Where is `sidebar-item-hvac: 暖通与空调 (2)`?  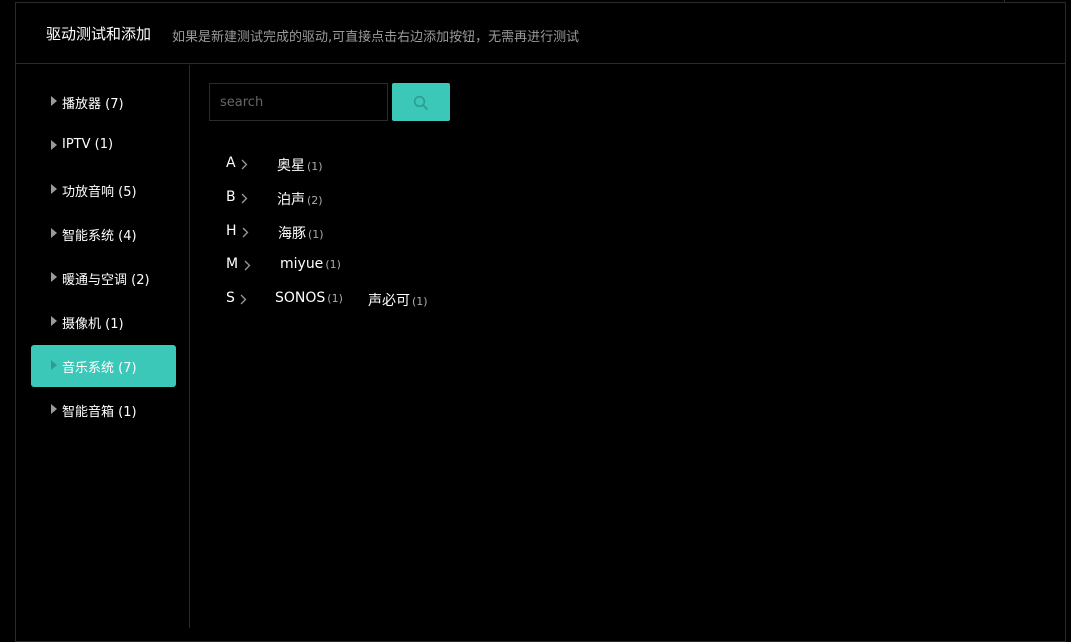
sidebar-item-hvac: 暖通与空调 (2) is located at coordinates (103, 278).